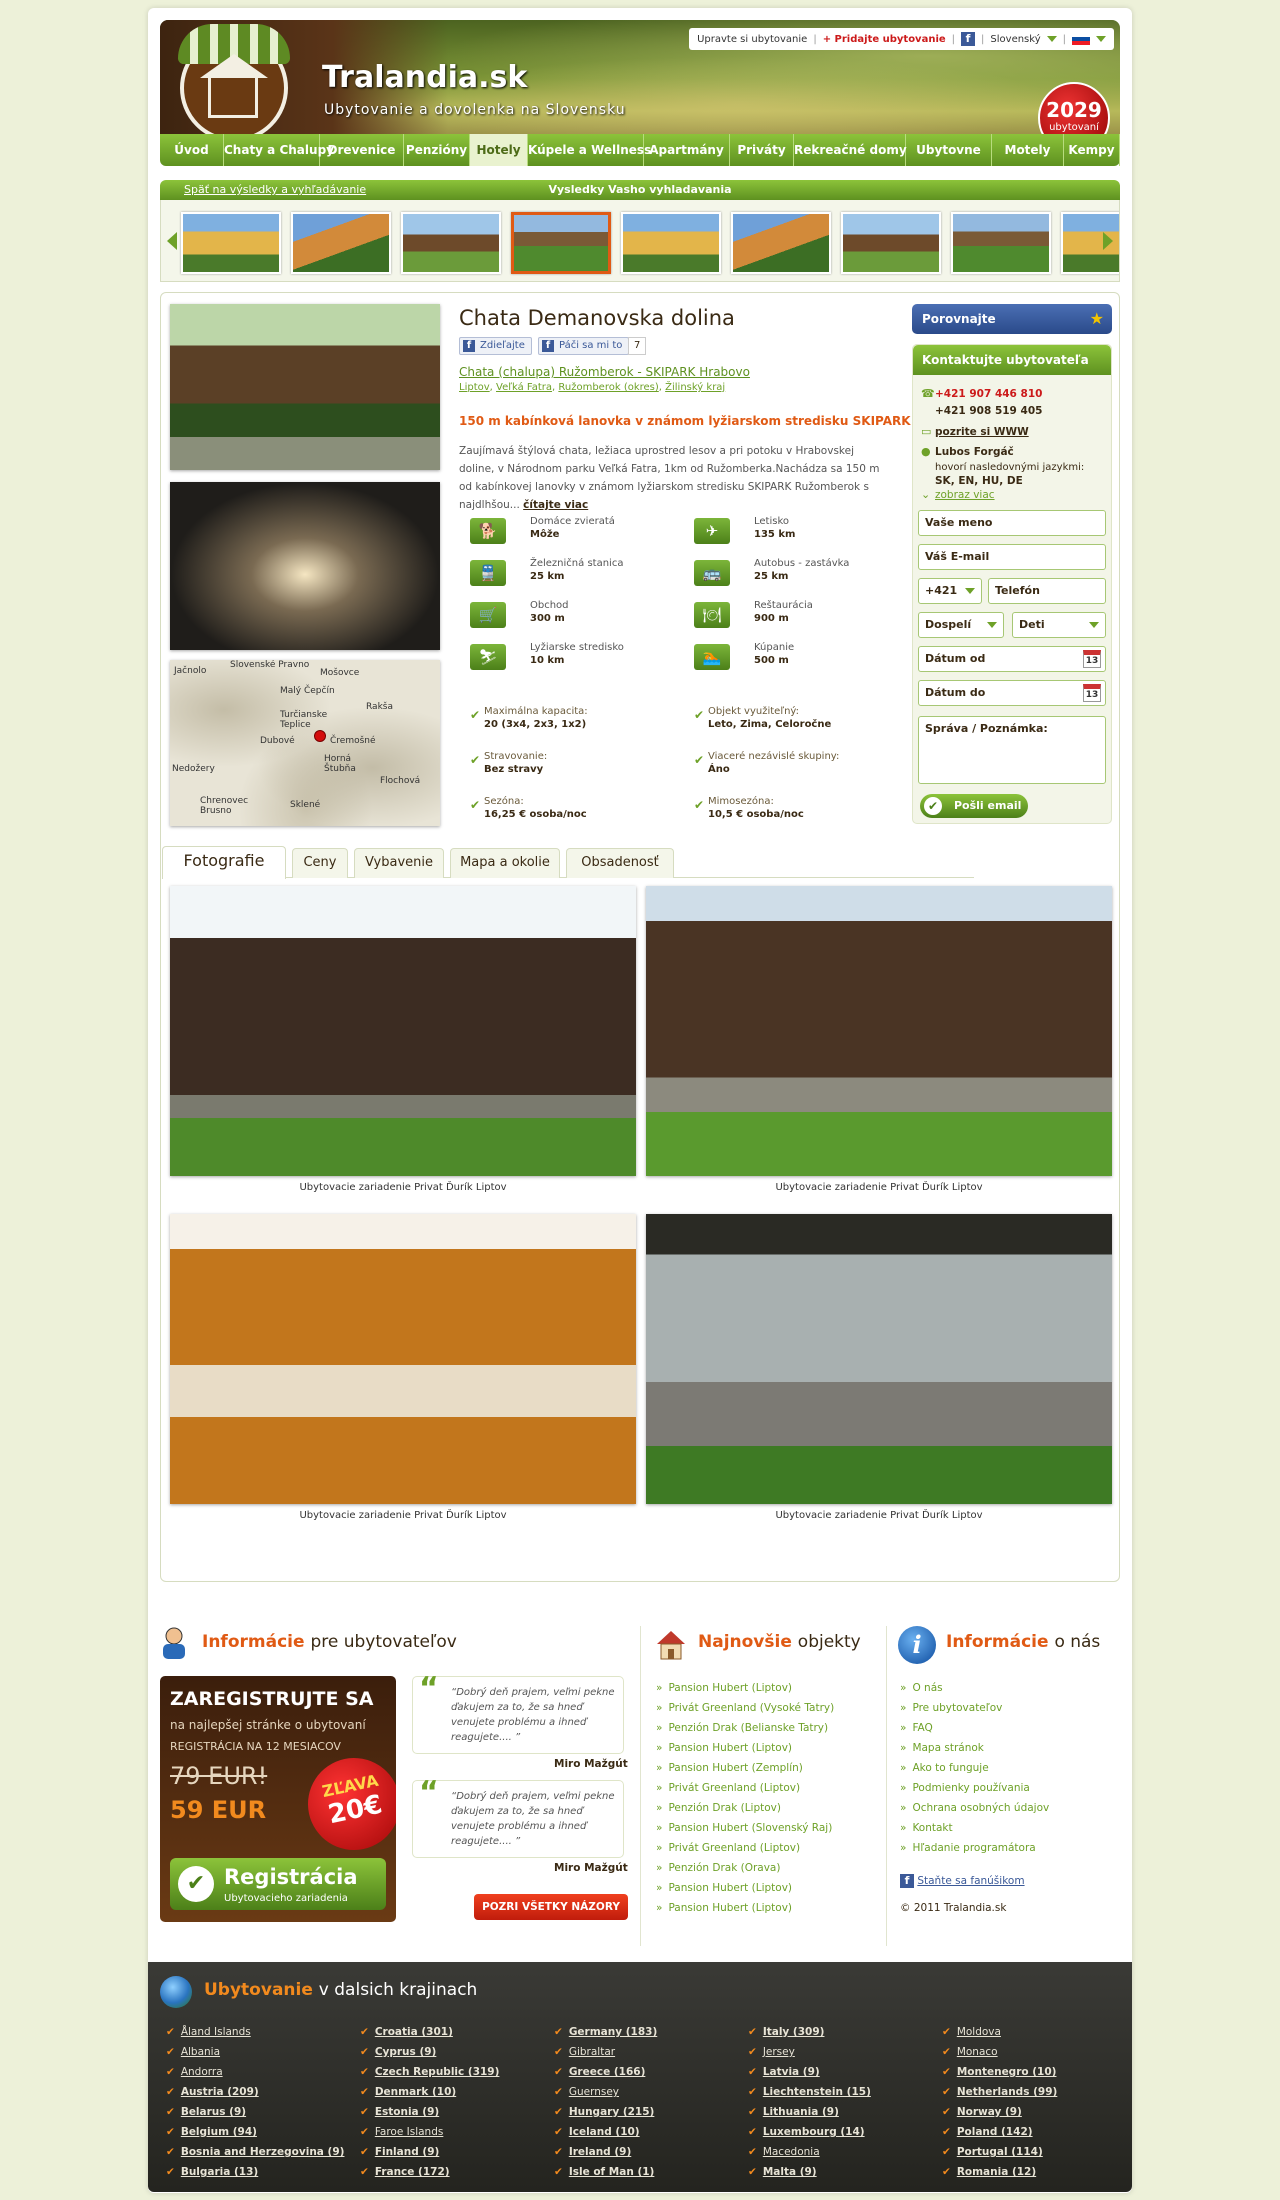  What do you see at coordinates (1012, 659) in the screenshot?
I see `date-from-field: Dátum od 13` at bounding box center [1012, 659].